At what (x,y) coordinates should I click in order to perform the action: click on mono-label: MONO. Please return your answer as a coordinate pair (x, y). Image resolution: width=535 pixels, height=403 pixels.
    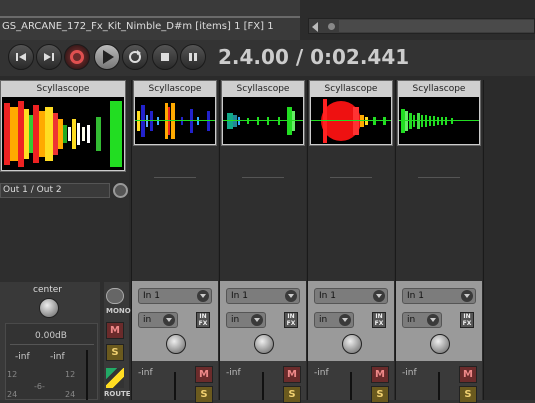
    Looking at the image, I should click on (118, 311).